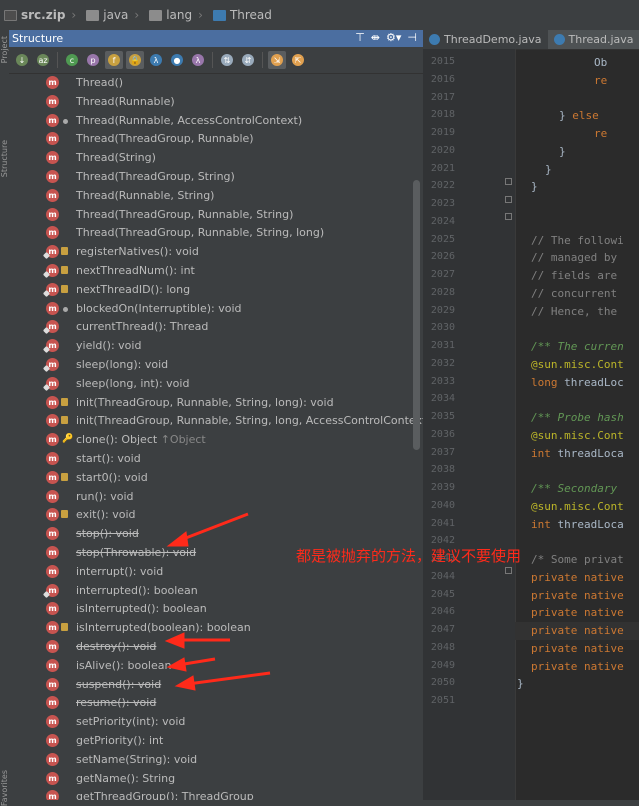 The height and width of the screenshot is (806, 639). I want to click on structure-item: mstart0(): void, so click(216, 478).